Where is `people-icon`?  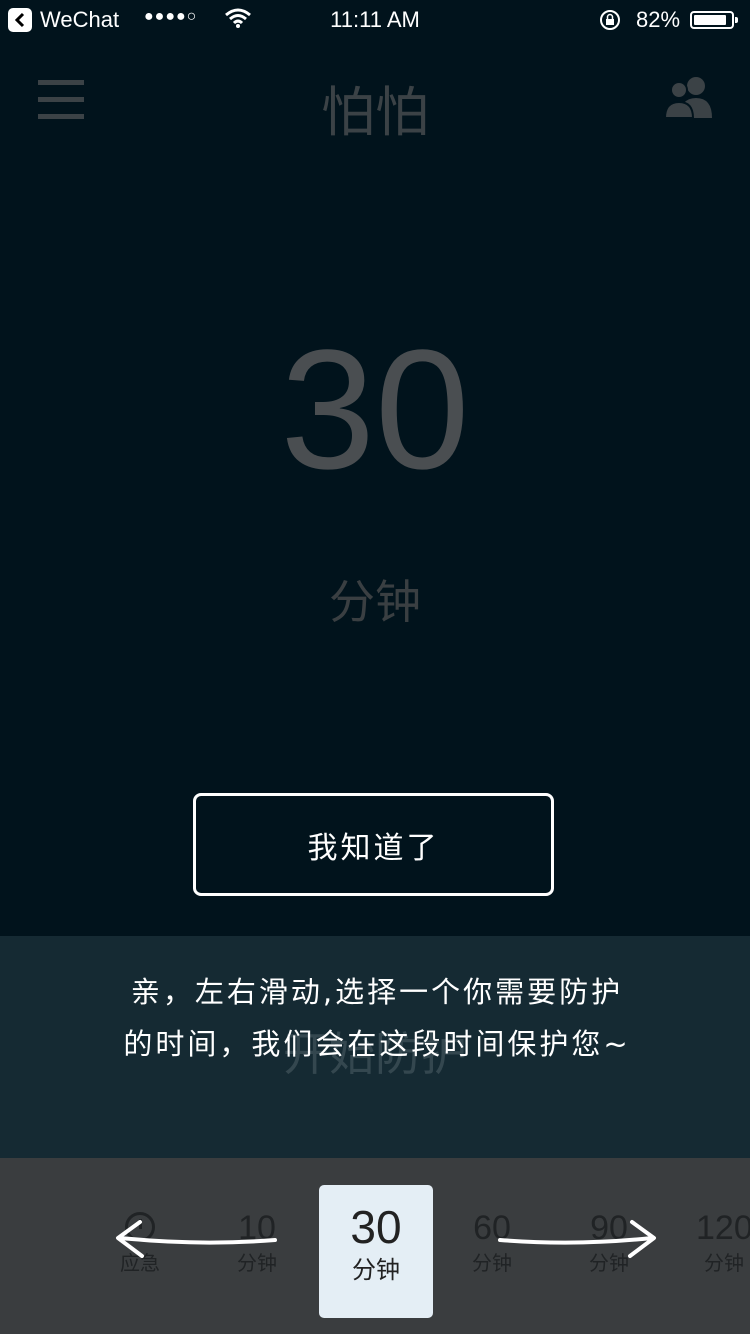 people-icon is located at coordinates (688, 99).